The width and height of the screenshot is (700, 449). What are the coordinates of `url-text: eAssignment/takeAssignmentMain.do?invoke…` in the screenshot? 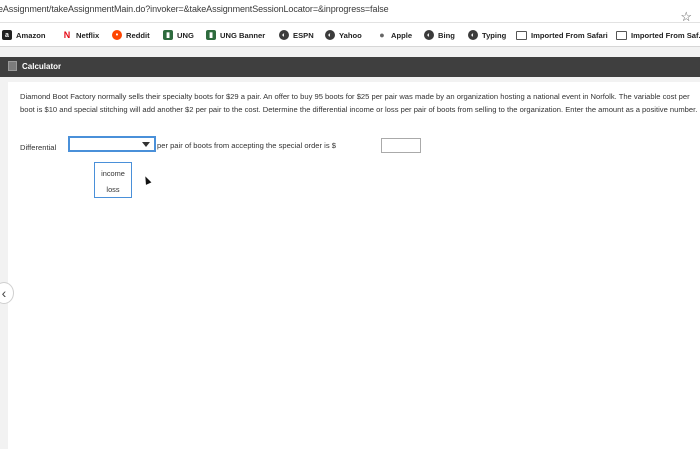 It's located at (194, 9).